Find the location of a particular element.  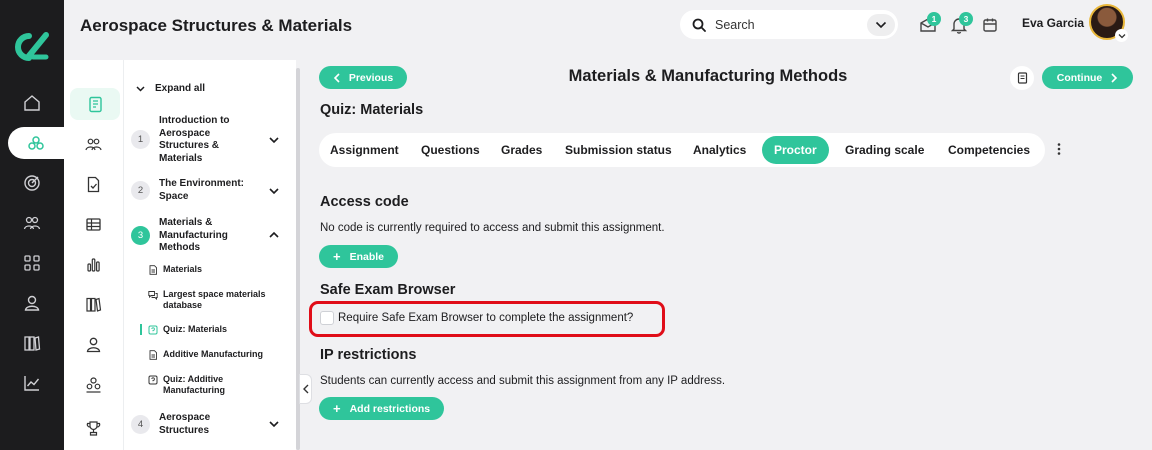

expand-all-label: Expand all is located at coordinates (180, 88).